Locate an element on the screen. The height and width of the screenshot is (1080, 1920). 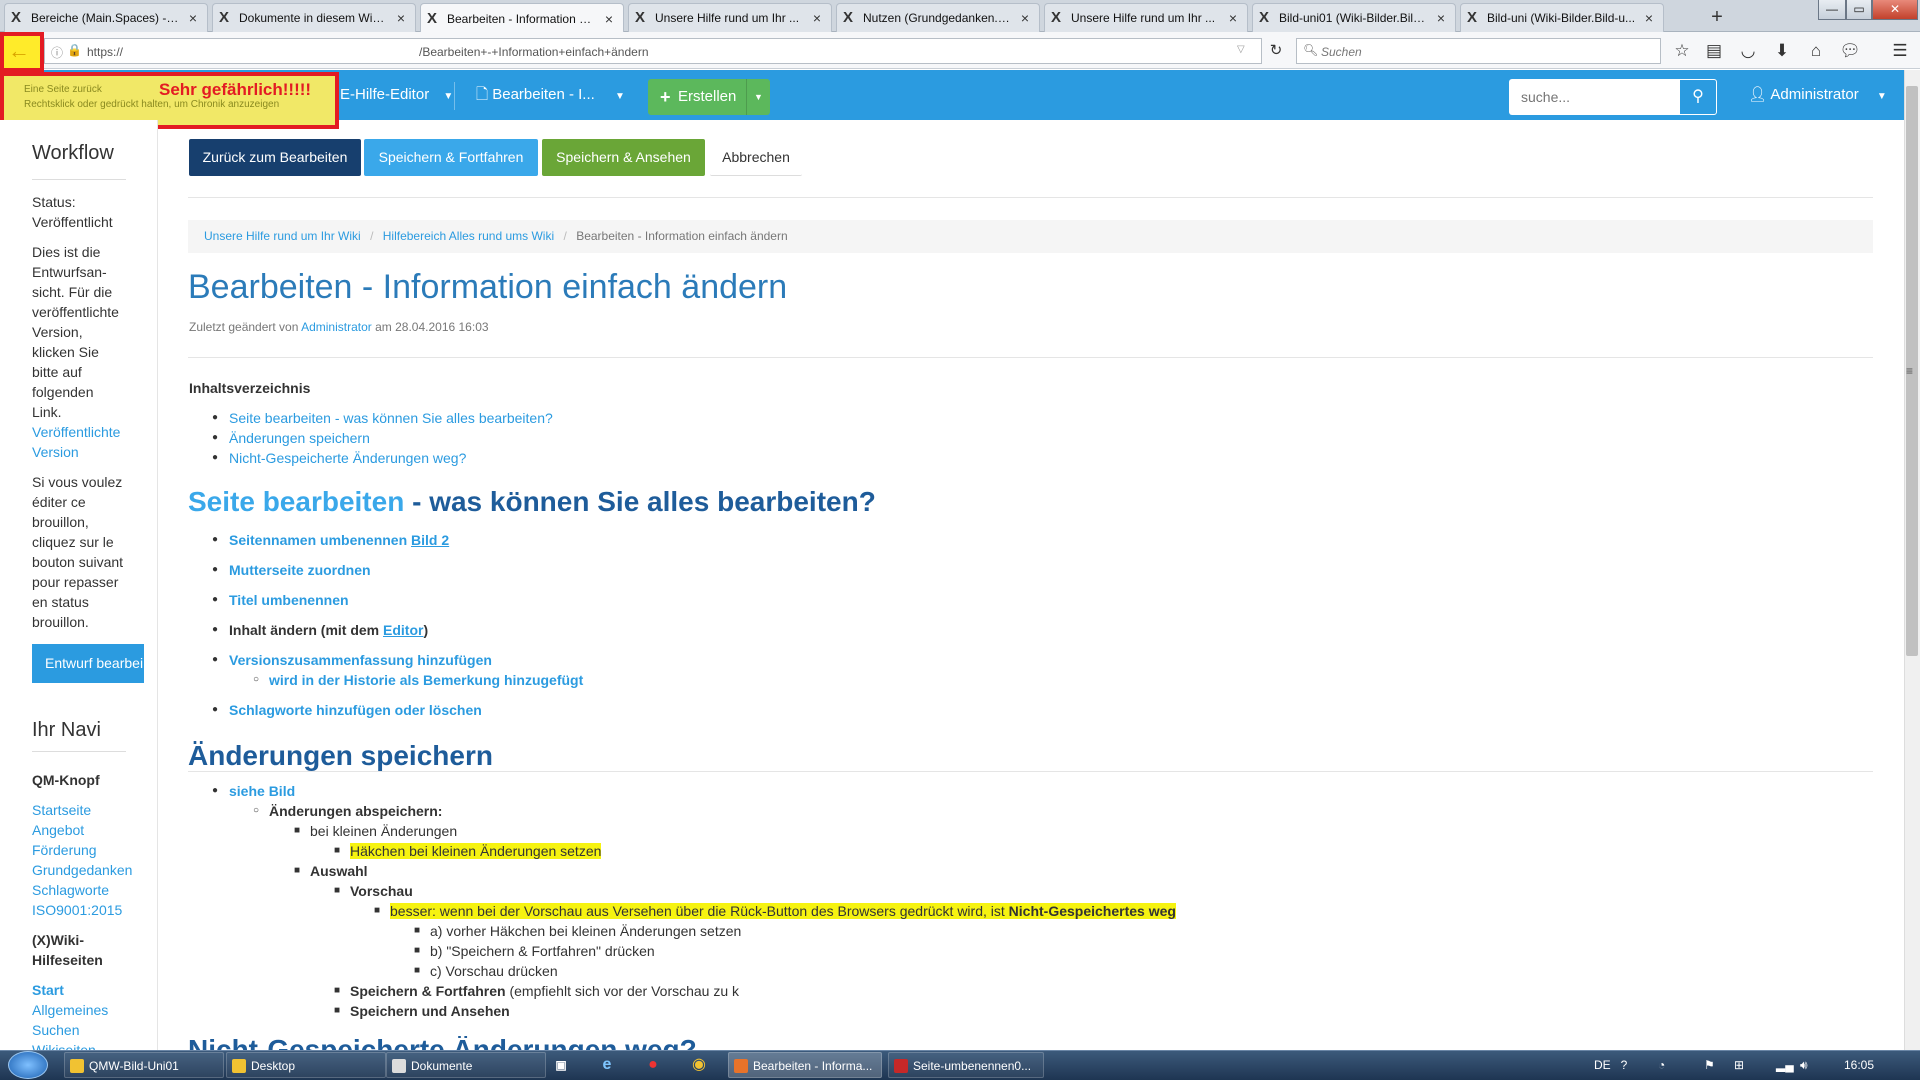
close-window-button: ✕ is located at coordinates (1895, 10).